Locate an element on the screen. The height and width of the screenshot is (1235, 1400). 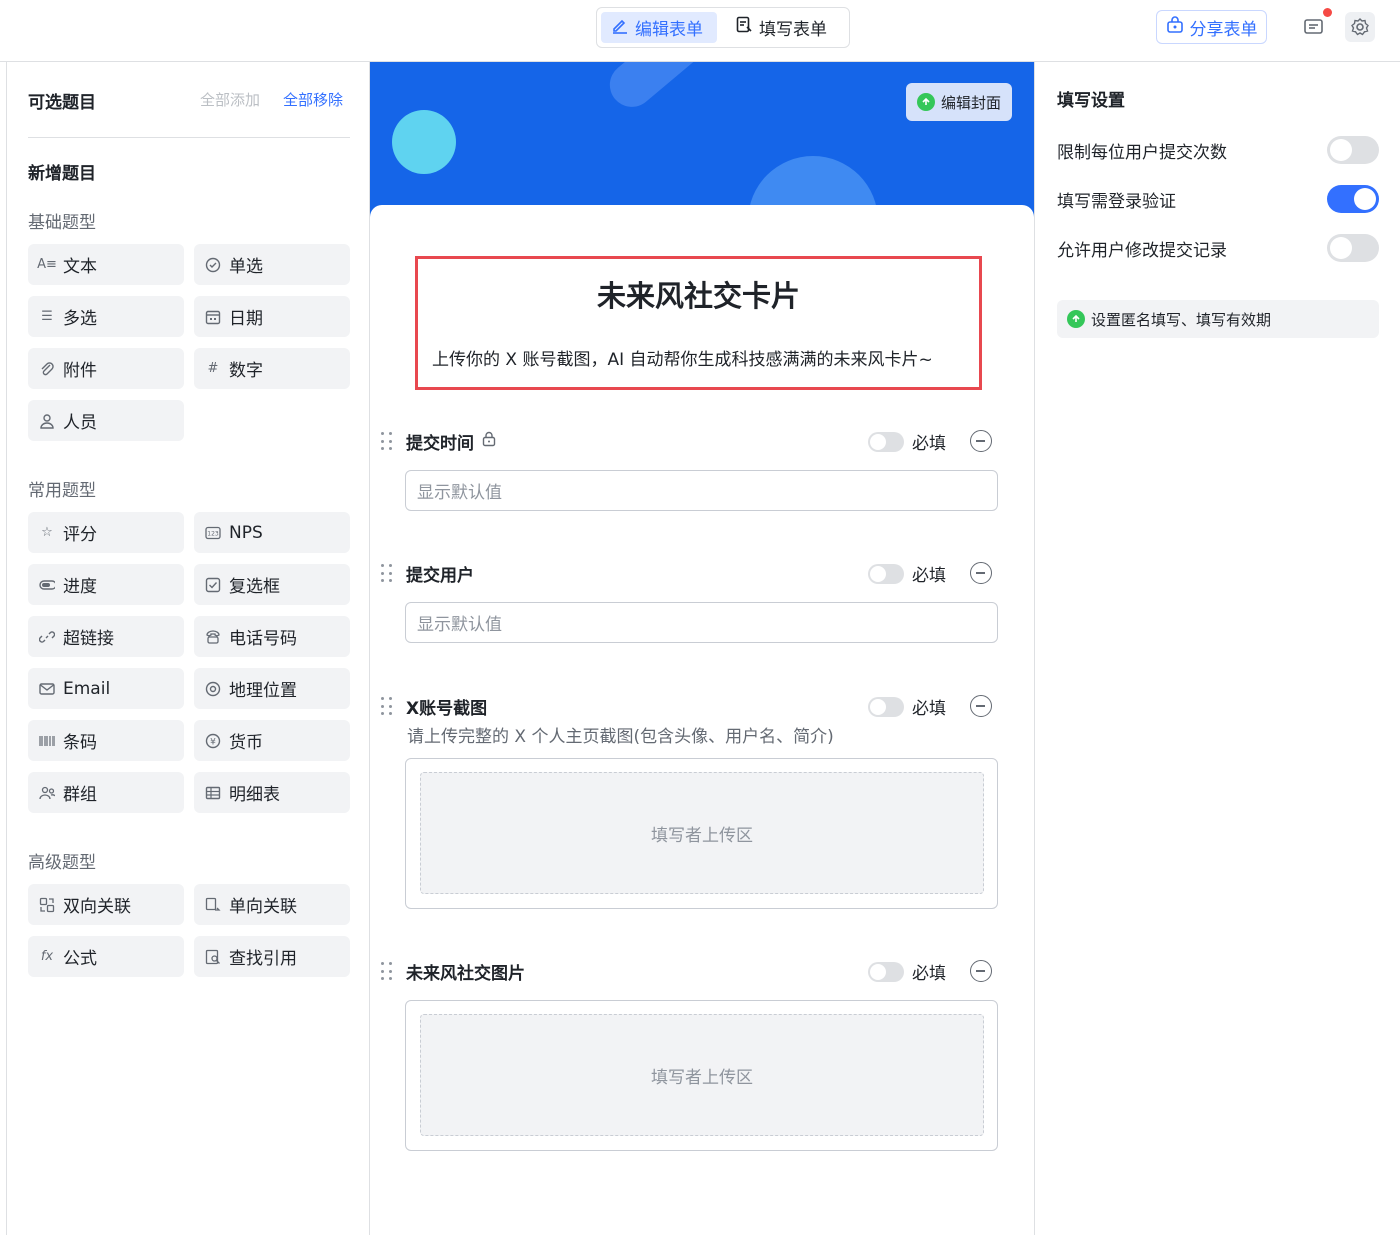
palette-header: 可选题目 全部添加 全部移除 is located at coordinates (189, 113).